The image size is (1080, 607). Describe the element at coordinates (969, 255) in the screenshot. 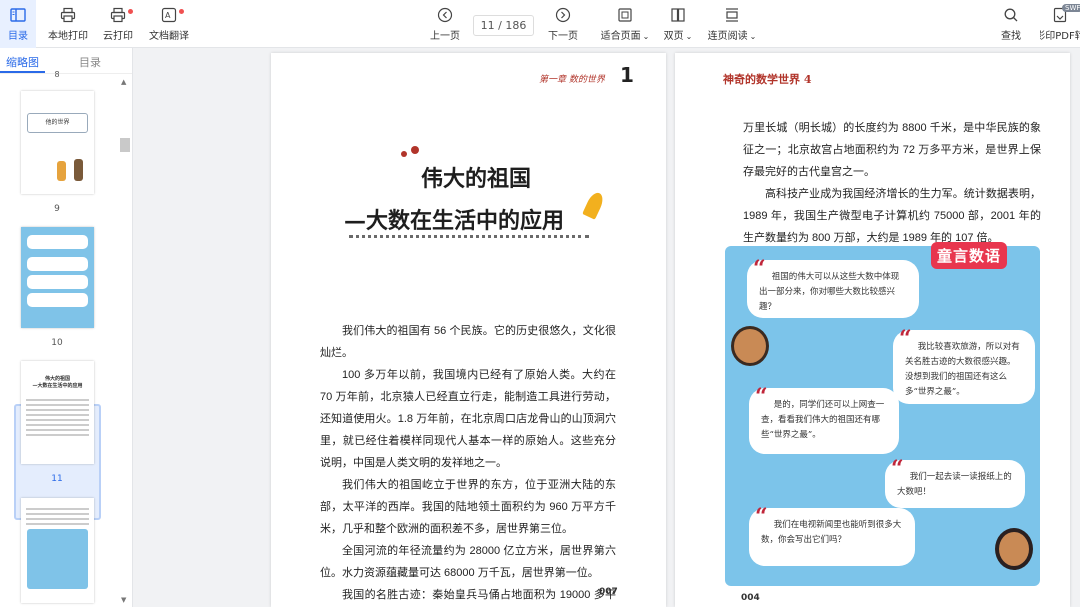

I see `section-banner: 童言数语` at that location.